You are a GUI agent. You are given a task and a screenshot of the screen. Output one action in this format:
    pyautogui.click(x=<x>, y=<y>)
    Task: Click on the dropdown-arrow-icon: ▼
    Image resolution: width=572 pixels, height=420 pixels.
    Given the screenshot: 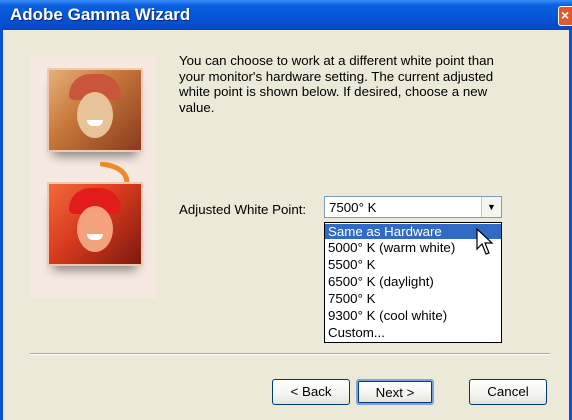 What is the action you would take?
    pyautogui.click(x=491, y=207)
    